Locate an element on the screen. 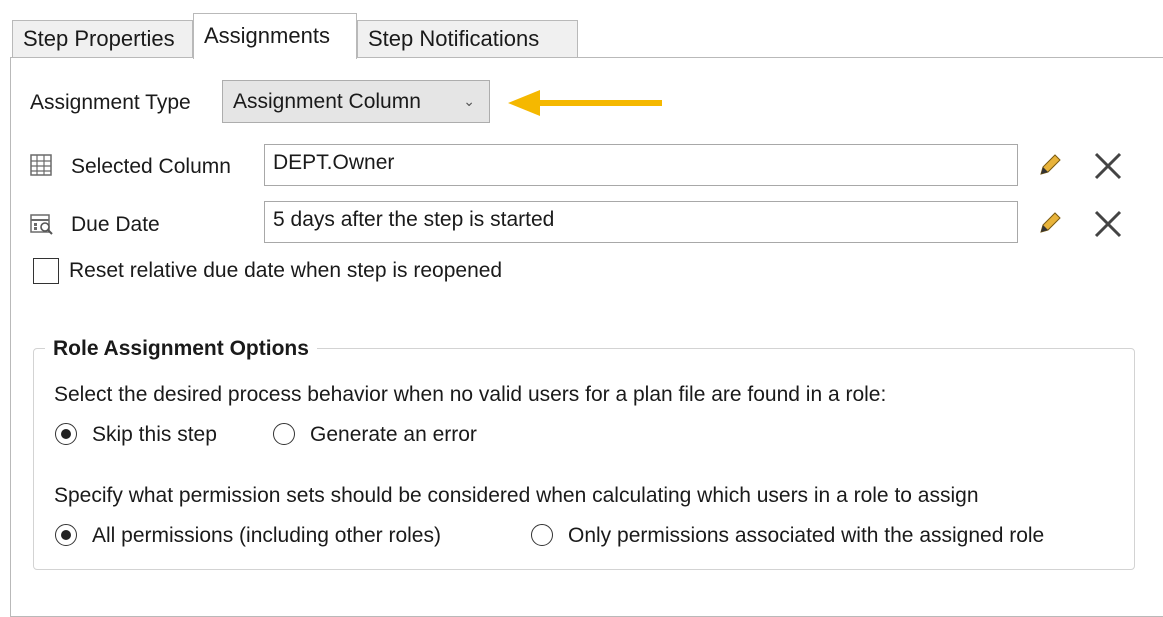  selected-column-field: DEPT.Owner is located at coordinates (641, 165).